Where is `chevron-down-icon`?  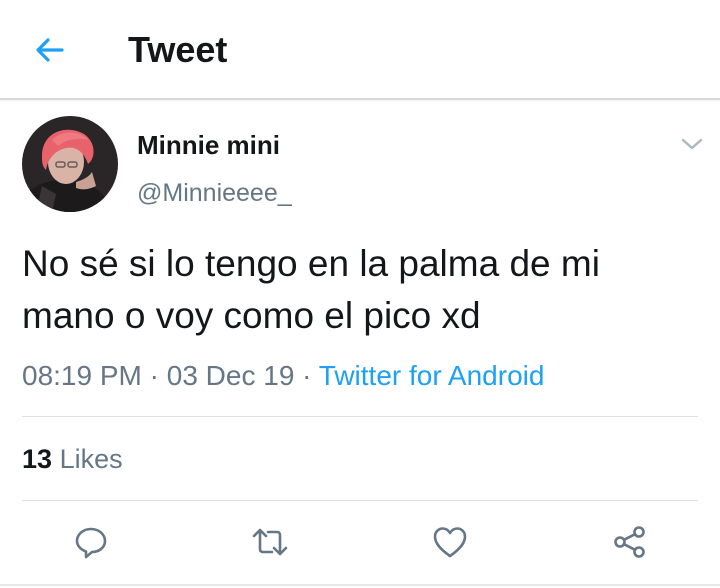 chevron-down-icon is located at coordinates (692, 144).